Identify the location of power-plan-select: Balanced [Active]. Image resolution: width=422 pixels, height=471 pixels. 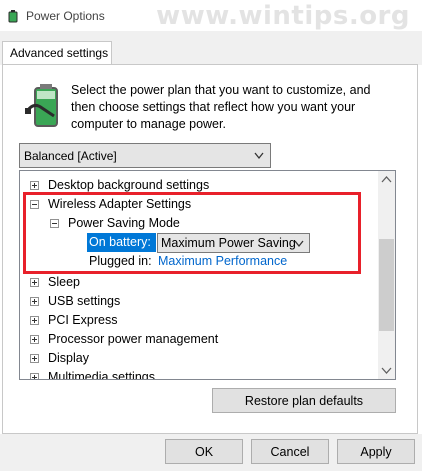
(145, 155).